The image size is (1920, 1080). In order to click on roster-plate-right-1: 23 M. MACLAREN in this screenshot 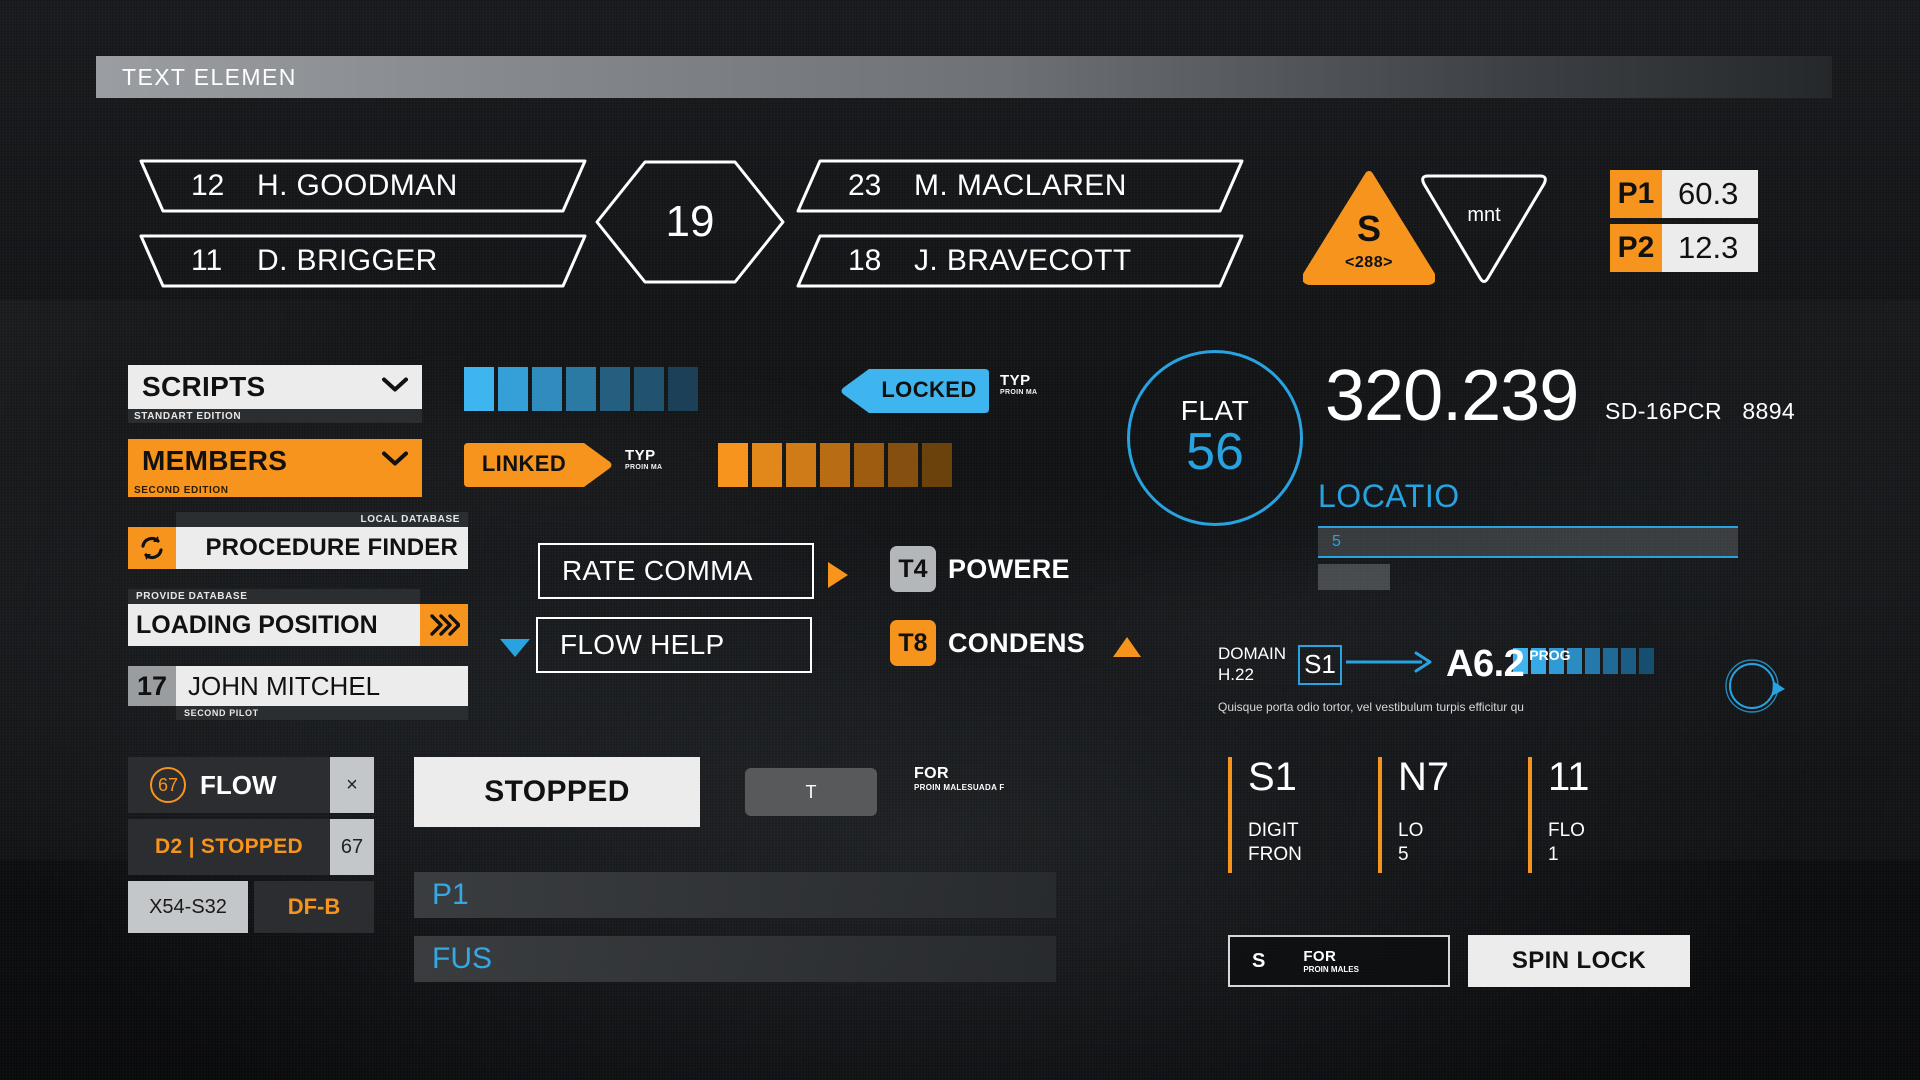, I will do `click(1020, 186)`.